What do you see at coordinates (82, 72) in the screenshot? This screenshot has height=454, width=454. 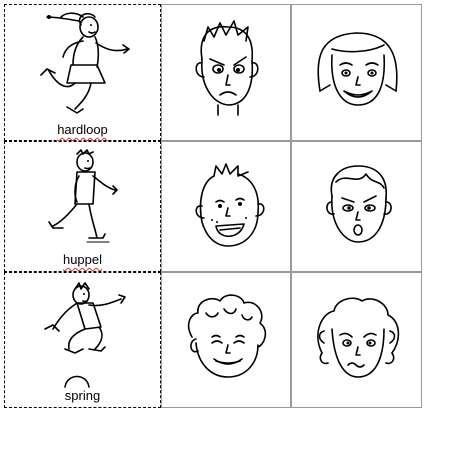 I see `action-card-hardloop: hardloop` at bounding box center [82, 72].